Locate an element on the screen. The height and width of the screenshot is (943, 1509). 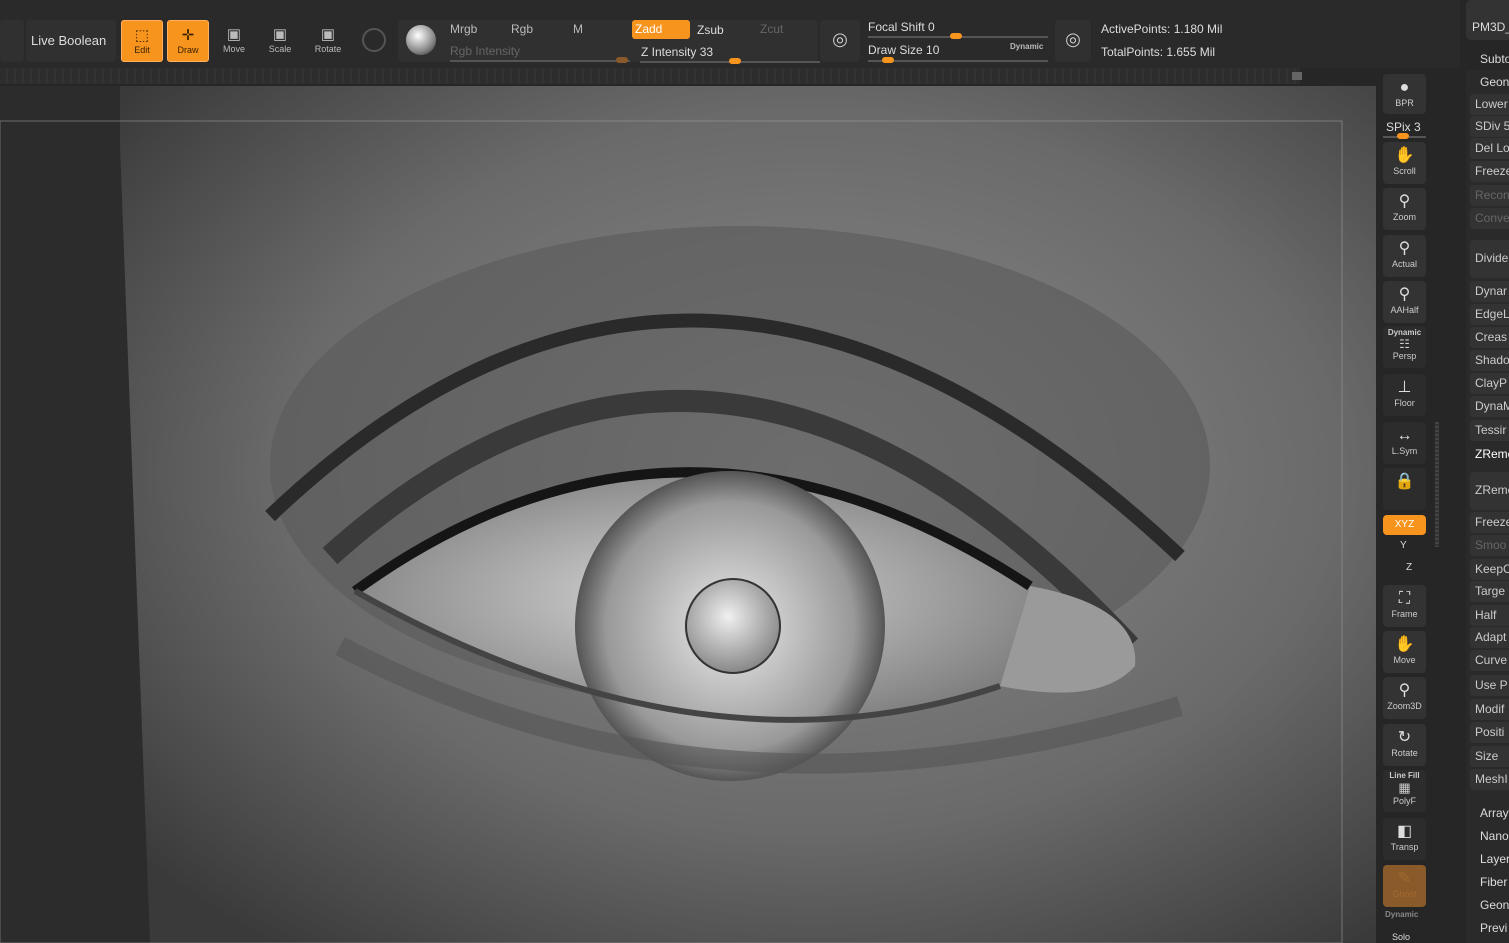
panel-item: Creas is located at coordinates (1489, 337).